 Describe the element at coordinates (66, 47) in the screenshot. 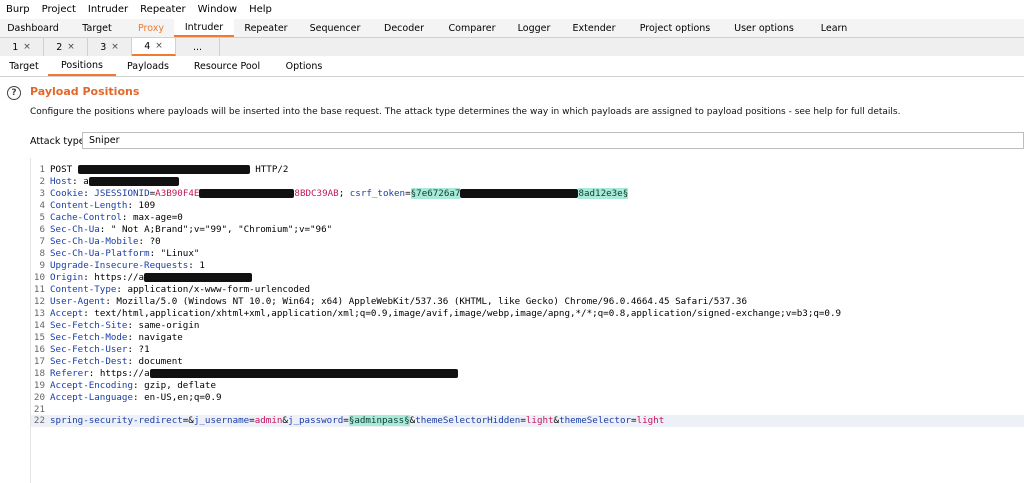

I see `attack-tab-2: 2 ×` at that location.